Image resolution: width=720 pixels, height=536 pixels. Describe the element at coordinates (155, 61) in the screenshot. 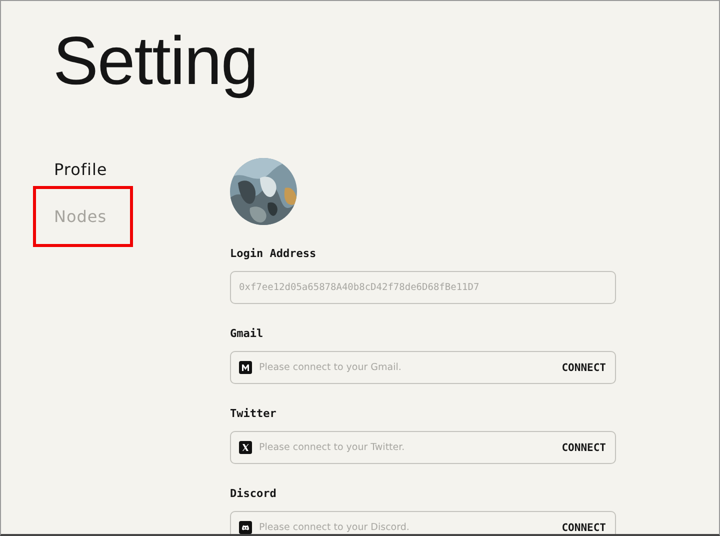

I see `page-title: Setting` at that location.